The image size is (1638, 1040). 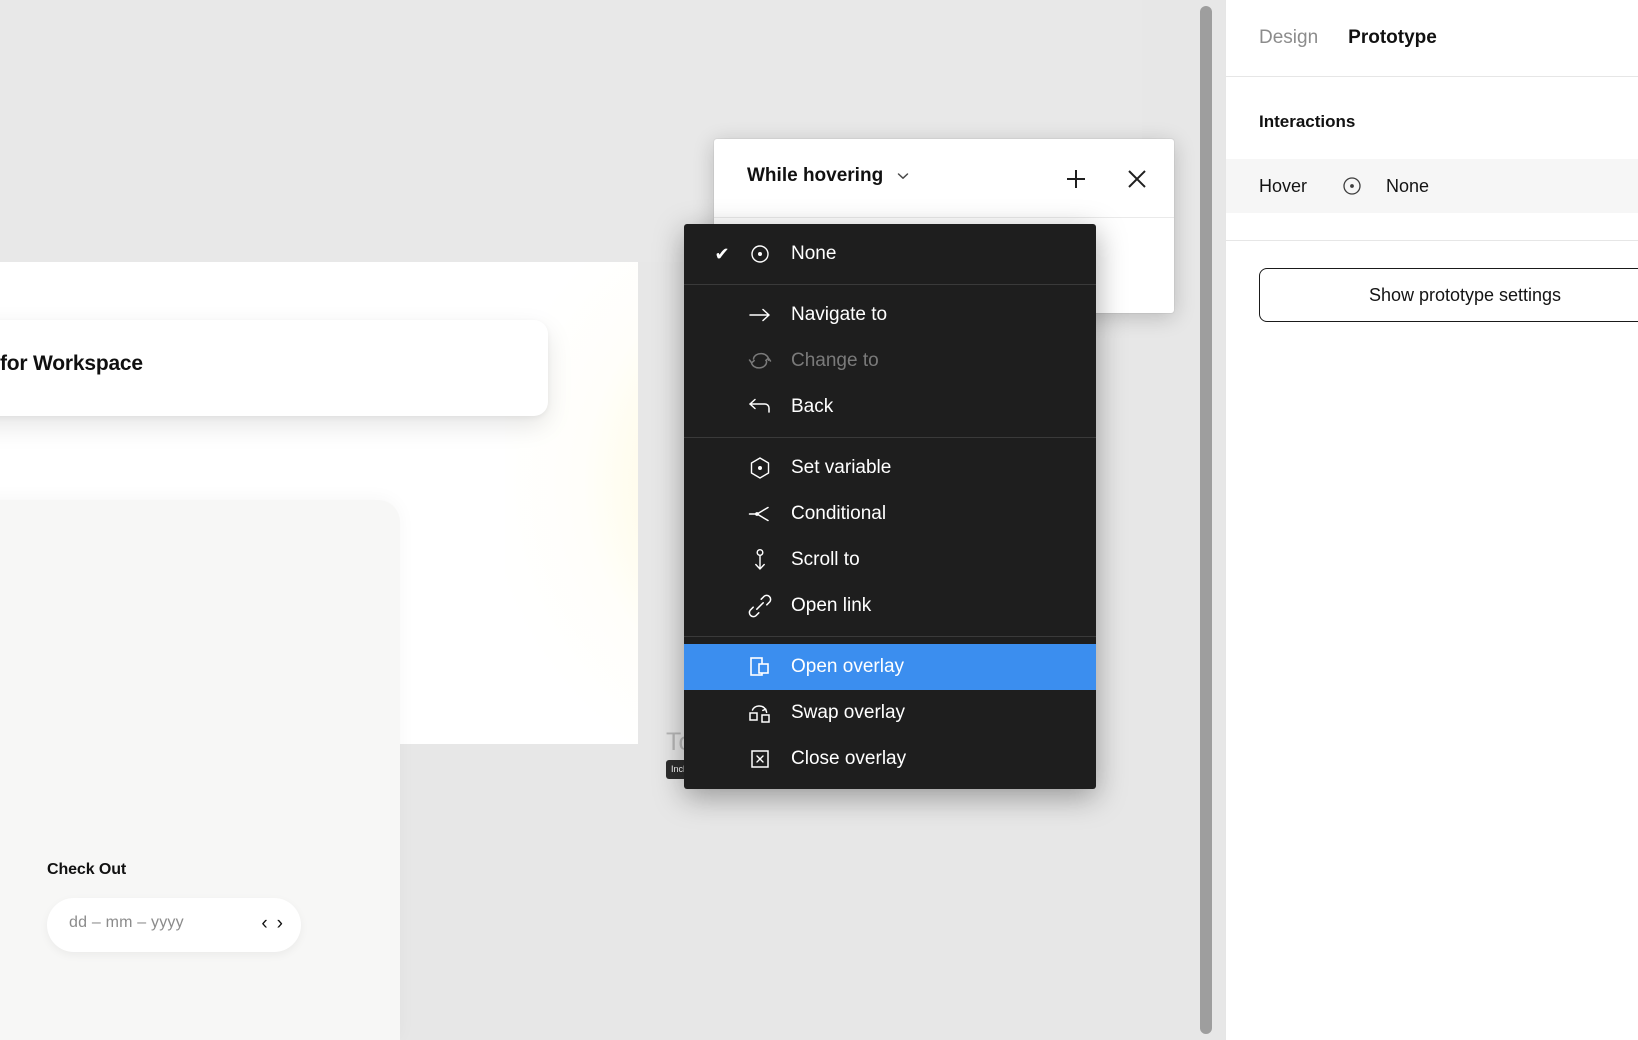 What do you see at coordinates (903, 176) in the screenshot?
I see `chevron-down-icon` at bounding box center [903, 176].